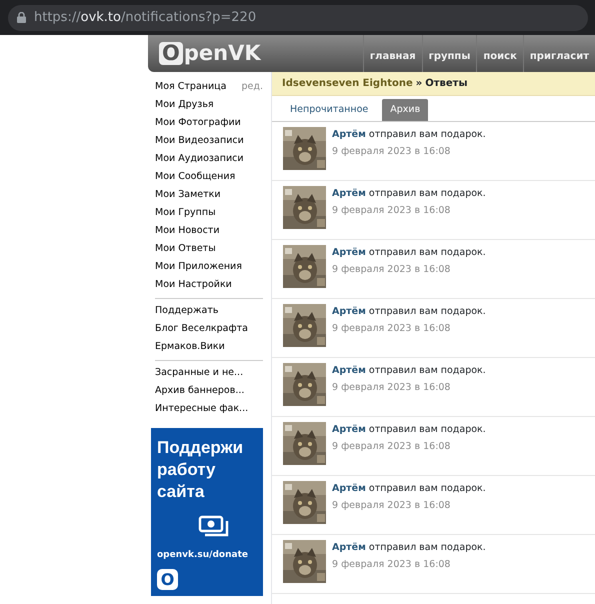 The image size is (595, 604). I want to click on banner-url: openvk.su/donate, so click(203, 555).